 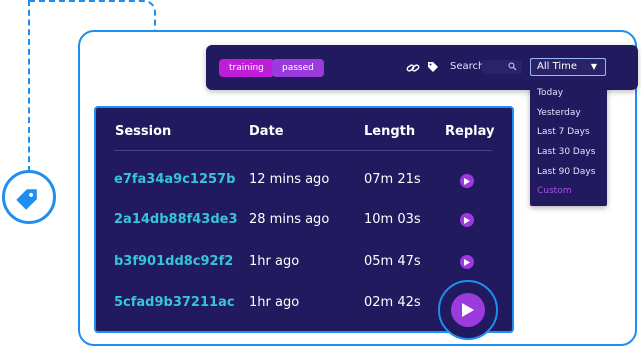 I want to click on column-header-date: Date, so click(x=266, y=131).